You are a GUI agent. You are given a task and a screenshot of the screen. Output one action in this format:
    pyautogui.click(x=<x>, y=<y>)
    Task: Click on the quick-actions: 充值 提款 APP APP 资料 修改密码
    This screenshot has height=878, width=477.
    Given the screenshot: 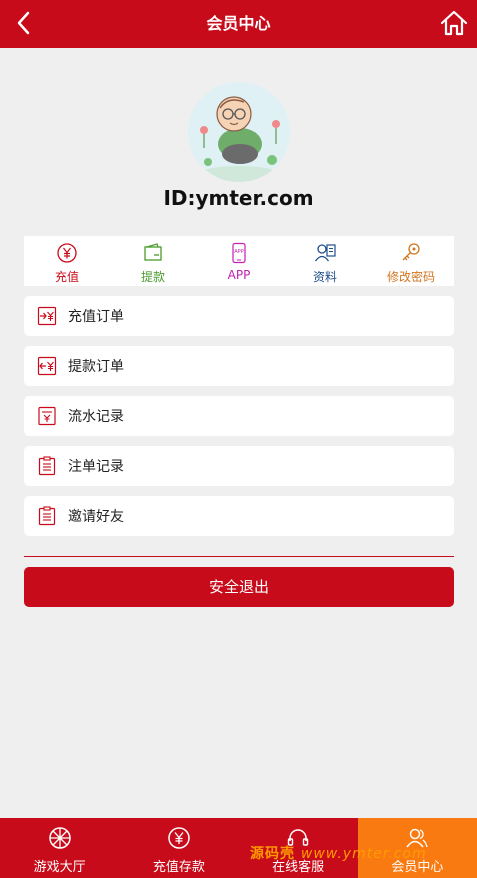 What is the action you would take?
    pyautogui.click(x=239, y=261)
    